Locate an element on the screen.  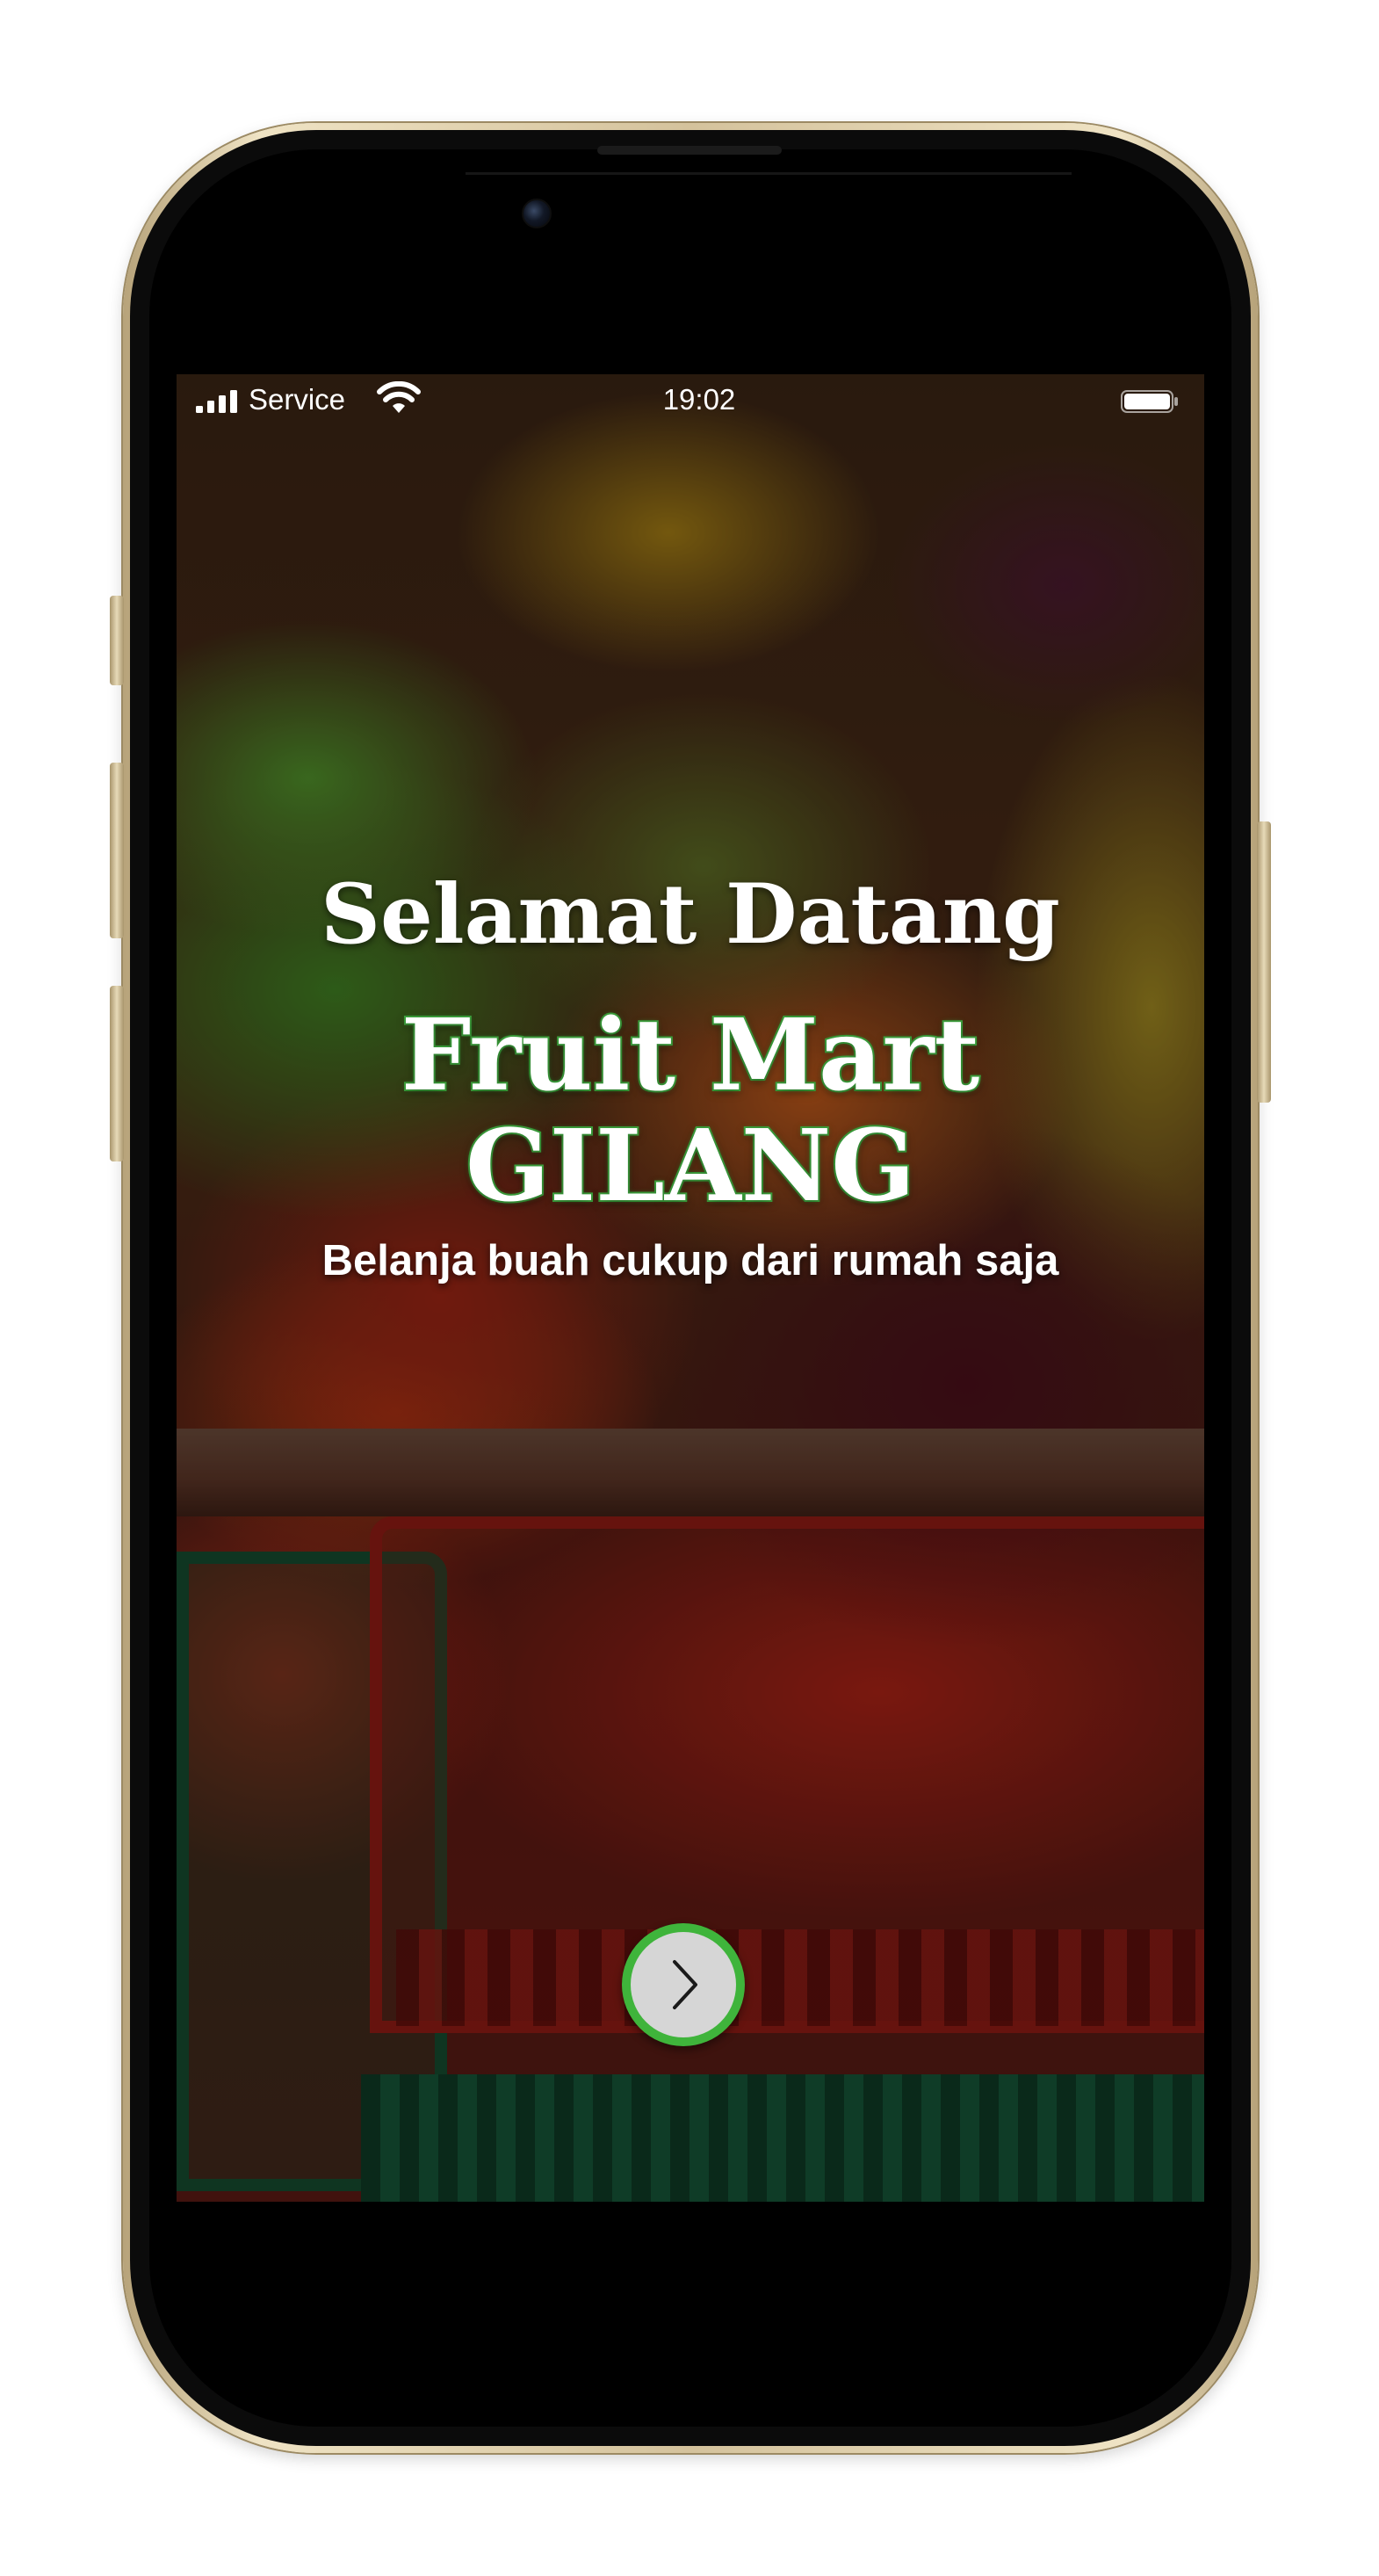
brand-title-line-2: GILANG is located at coordinates (690, 1166).